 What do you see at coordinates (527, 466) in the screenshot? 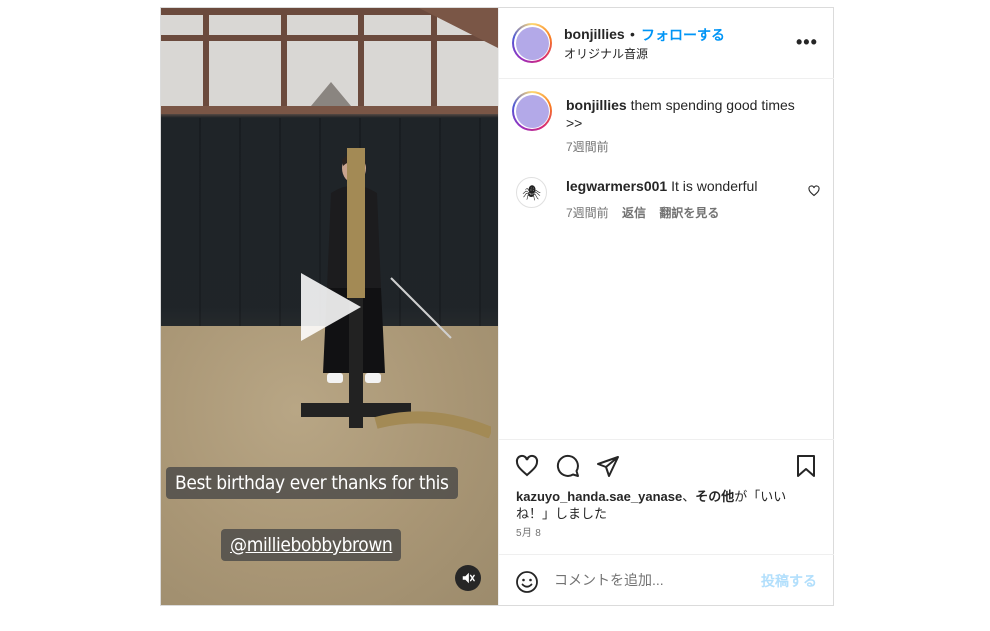
I see `like-heart-icon` at bounding box center [527, 466].